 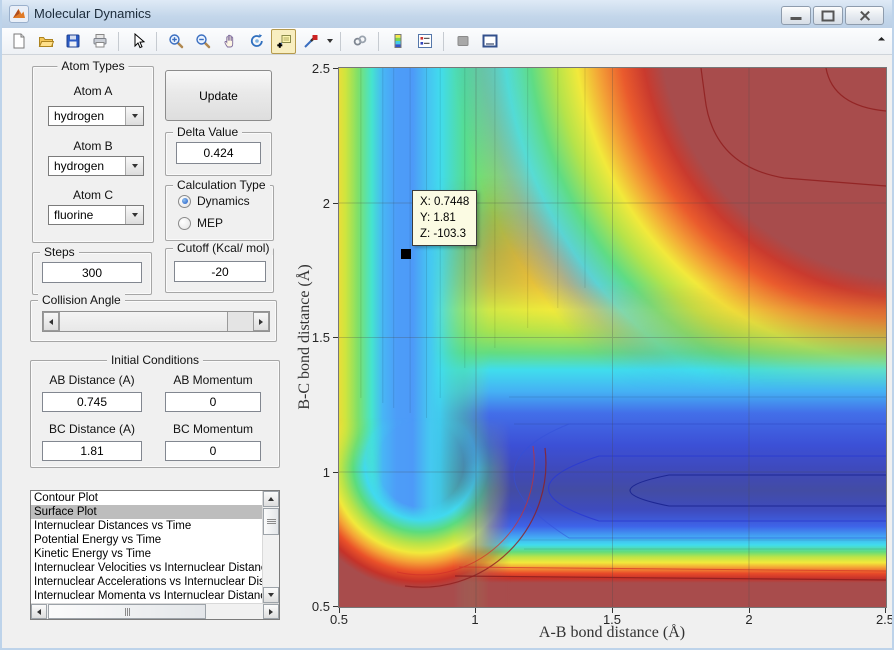 I want to click on new-document-icon, so click(x=18, y=41).